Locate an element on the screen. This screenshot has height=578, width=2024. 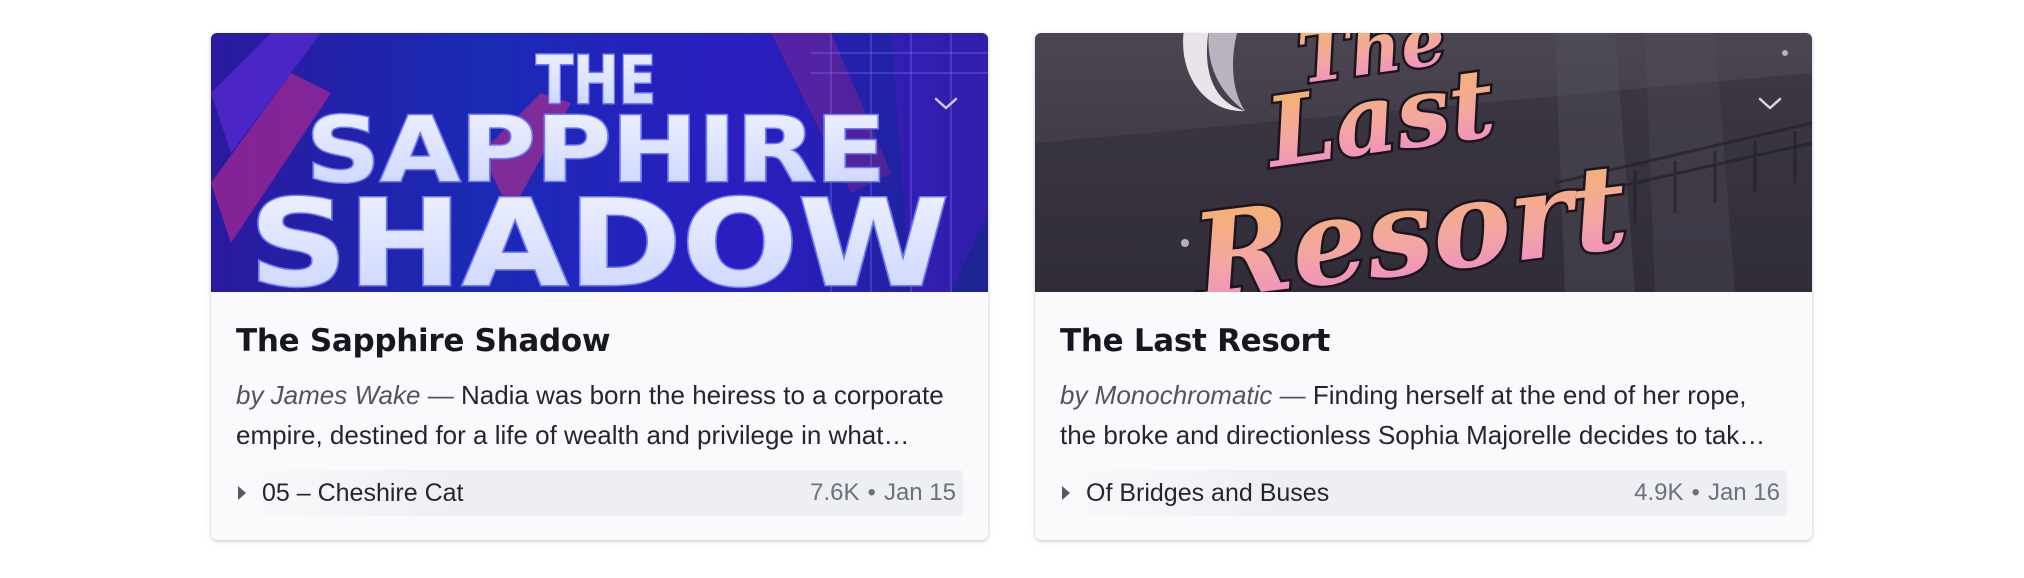
episode-title: Of Bridges and Buses is located at coordinates (1208, 492).